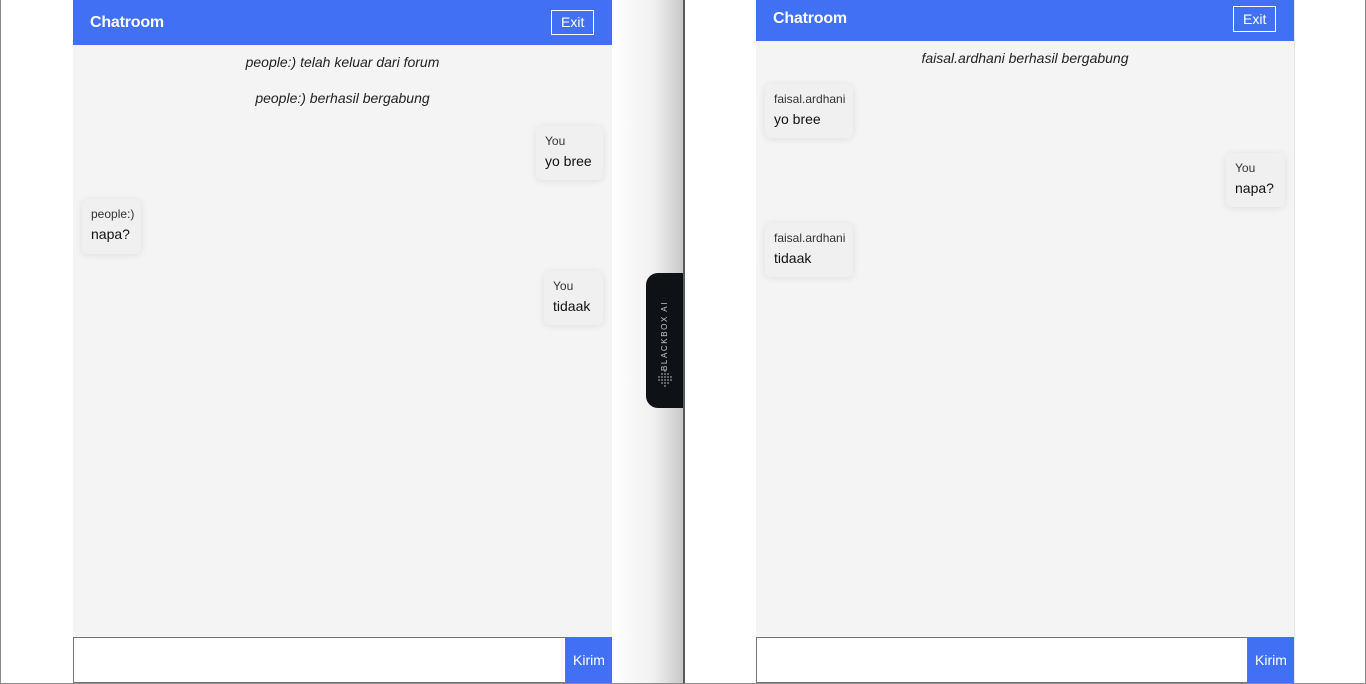 The image size is (1366, 684). I want to click on system-message: people:) telah keluar dari forum, so click(342, 62).